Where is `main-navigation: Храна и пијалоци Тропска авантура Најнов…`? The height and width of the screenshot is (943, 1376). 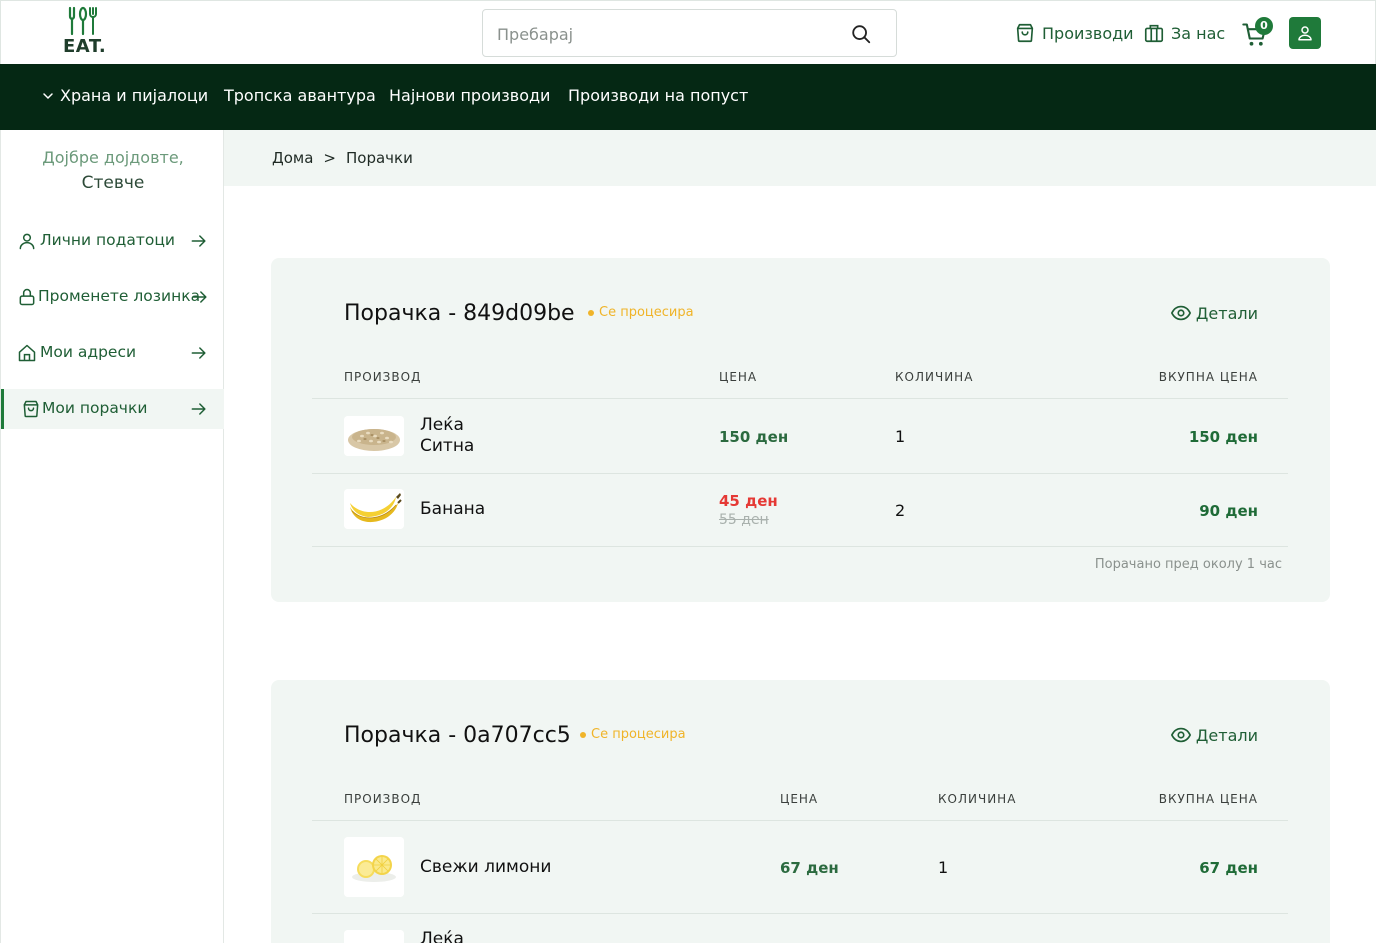 main-navigation: Храна и пијалоци Тропска авантура Најнов… is located at coordinates (688, 97).